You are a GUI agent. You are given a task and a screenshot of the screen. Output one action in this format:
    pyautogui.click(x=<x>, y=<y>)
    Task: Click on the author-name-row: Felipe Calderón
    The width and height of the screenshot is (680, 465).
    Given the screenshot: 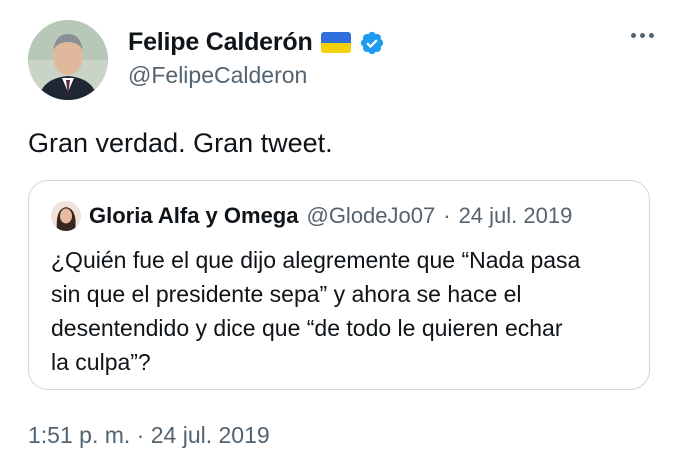 What is the action you would take?
    pyautogui.click(x=256, y=42)
    